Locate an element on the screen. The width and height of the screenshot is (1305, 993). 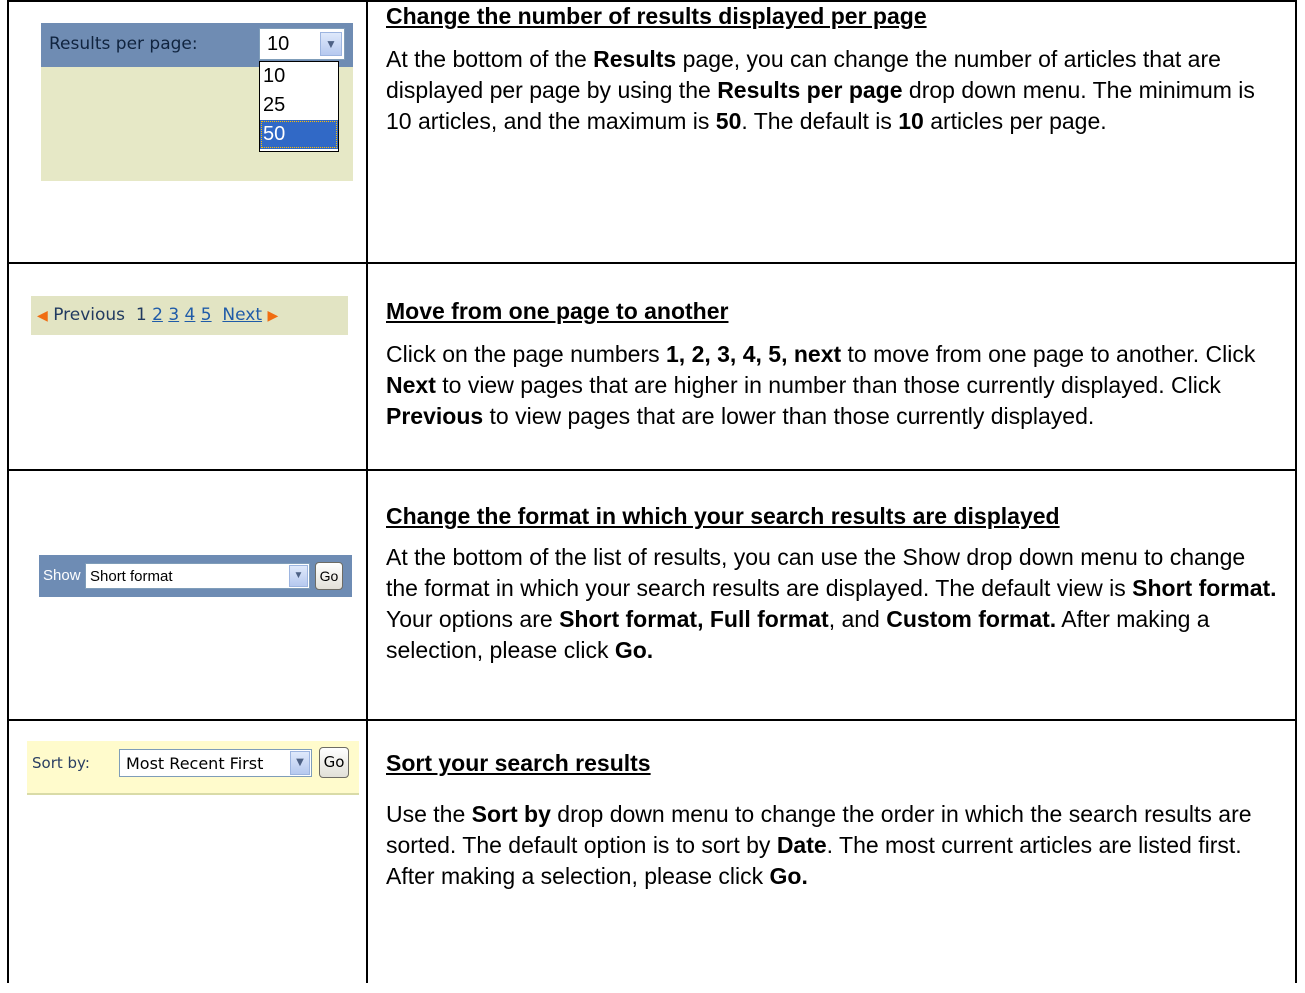
show-format-select: Short format ▼ is located at coordinates (197, 576).